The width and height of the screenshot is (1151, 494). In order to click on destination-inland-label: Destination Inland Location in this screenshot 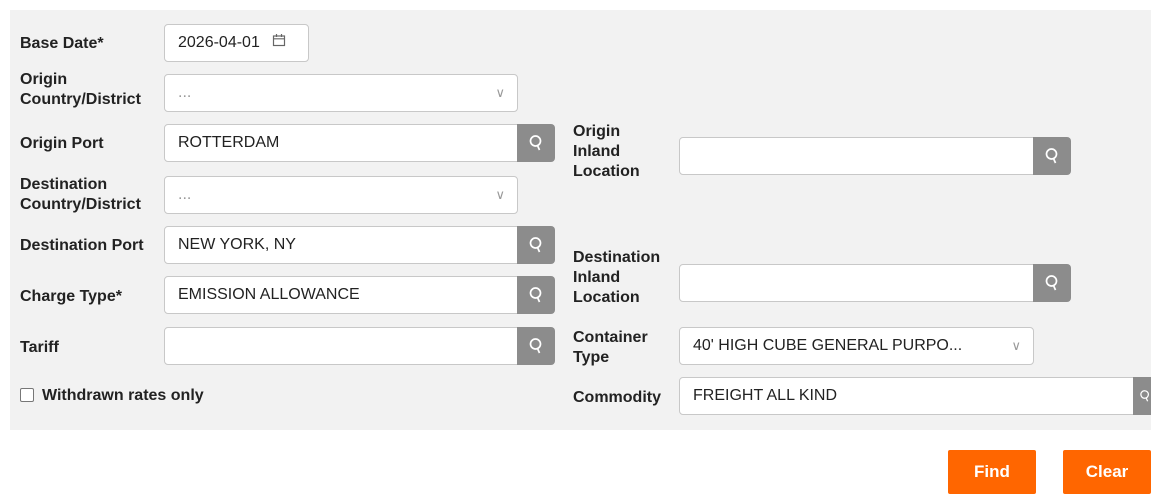, I will do `click(617, 277)`.